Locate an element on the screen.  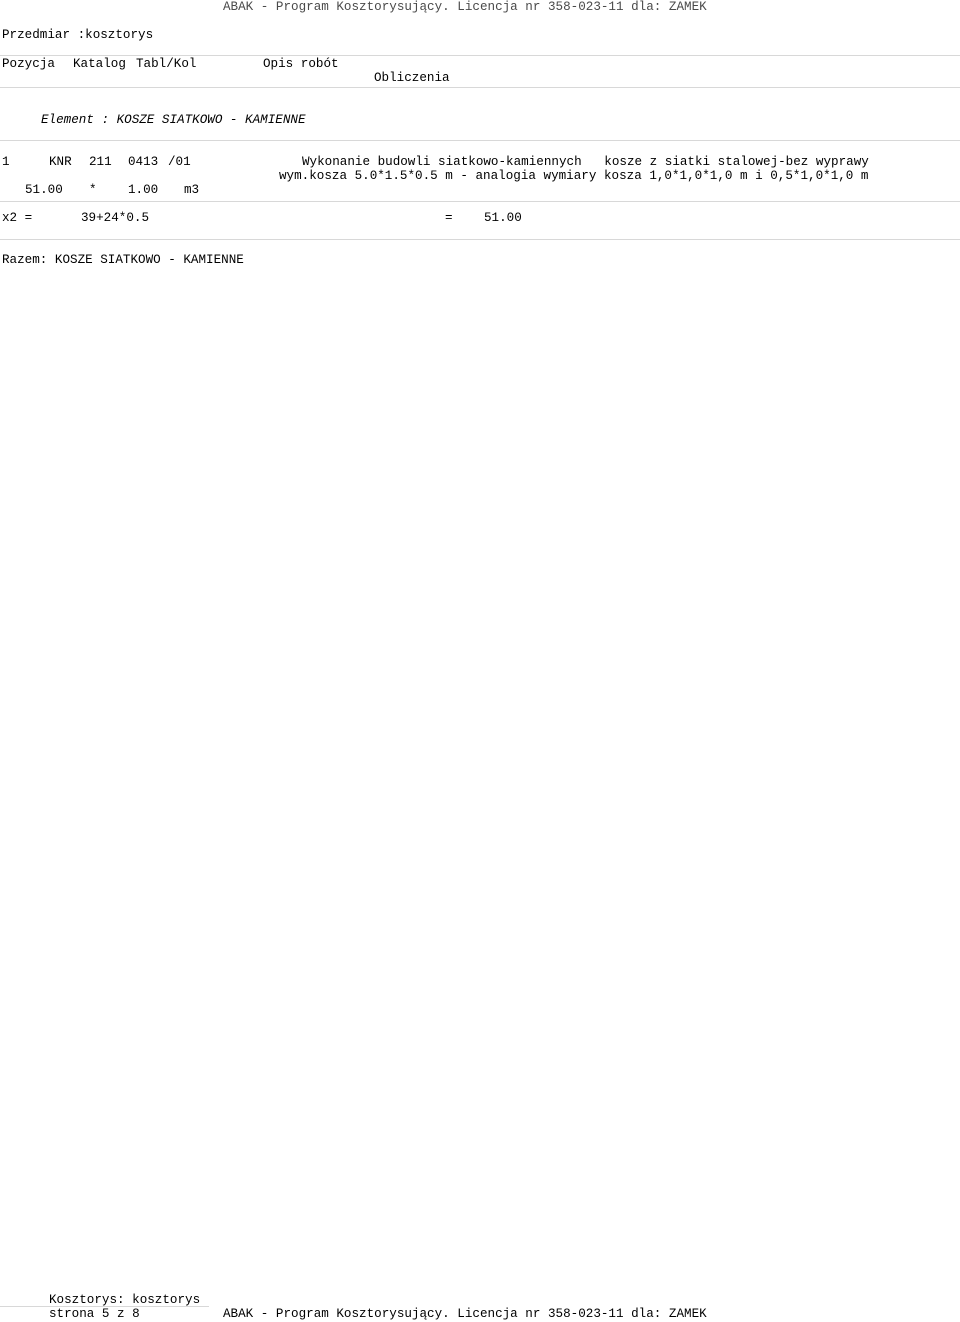
column-header-calculations: Obliczenia is located at coordinates (412, 78).